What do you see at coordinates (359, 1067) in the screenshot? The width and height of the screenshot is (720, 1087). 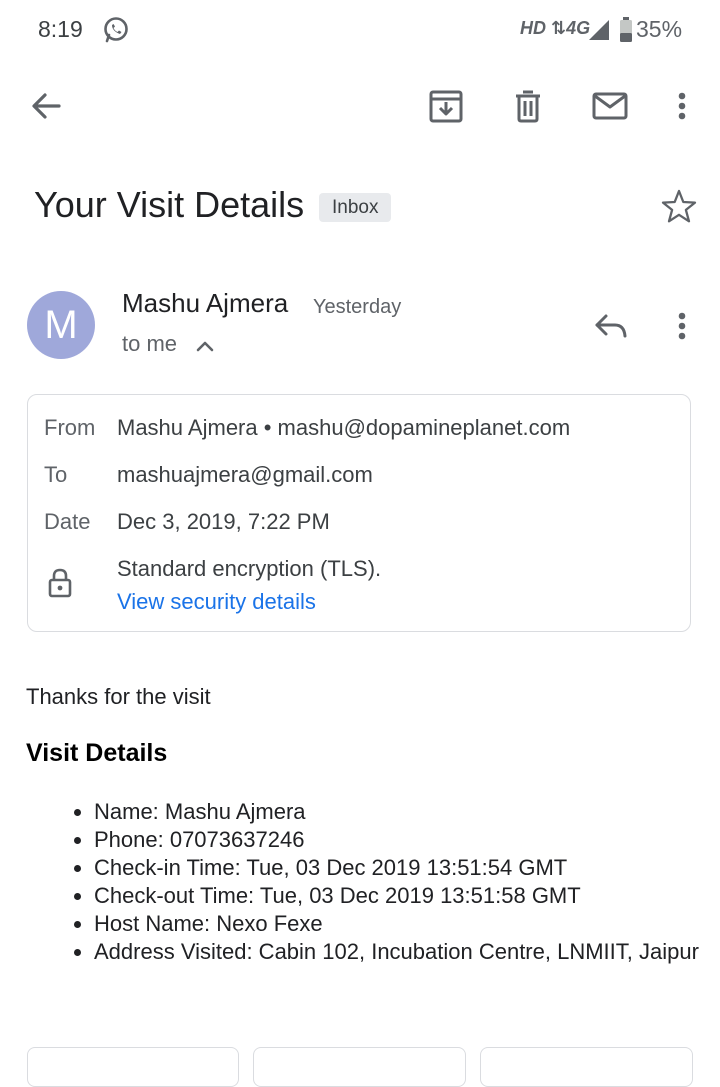 I see `reply-all-button` at bounding box center [359, 1067].